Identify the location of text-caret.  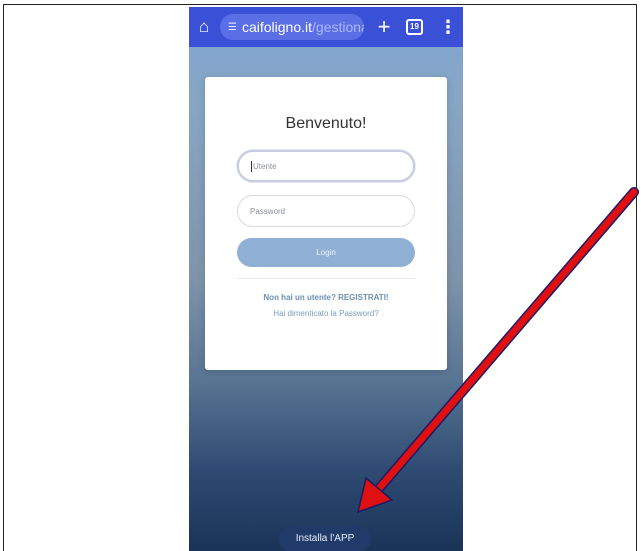
(251, 166).